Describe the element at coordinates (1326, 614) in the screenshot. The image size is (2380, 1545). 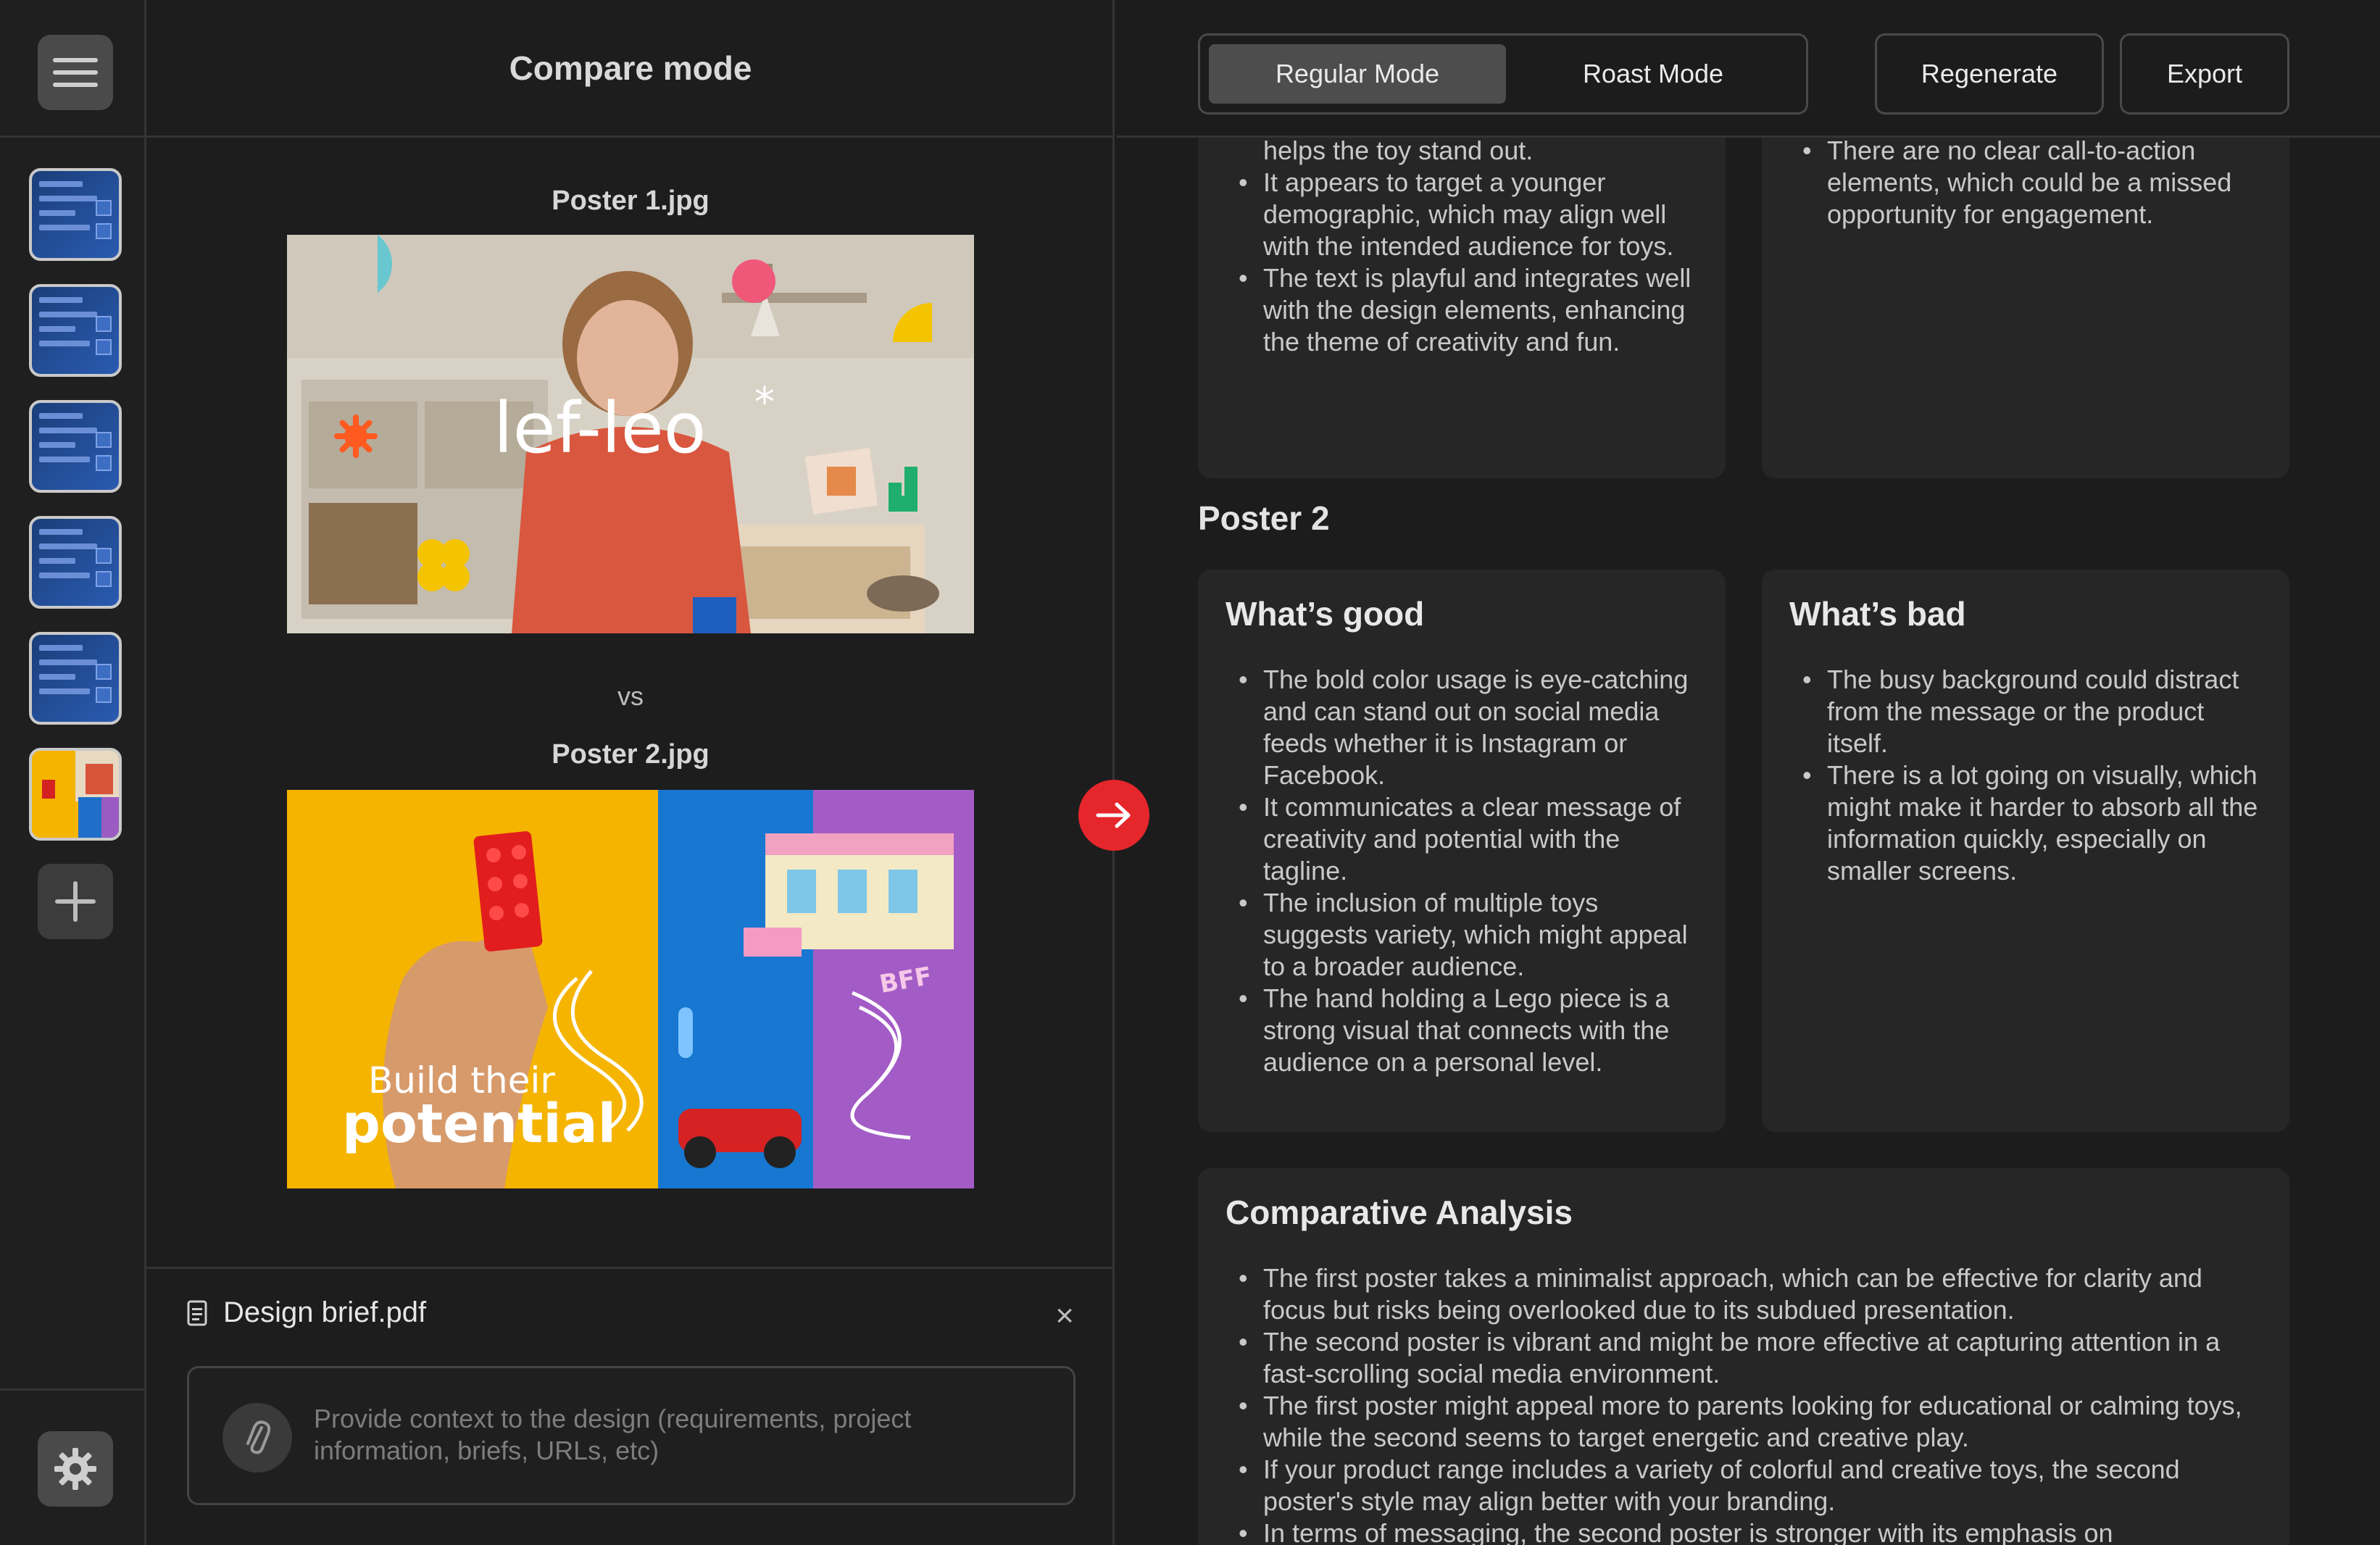
I see `good-card-title: What’s good` at that location.